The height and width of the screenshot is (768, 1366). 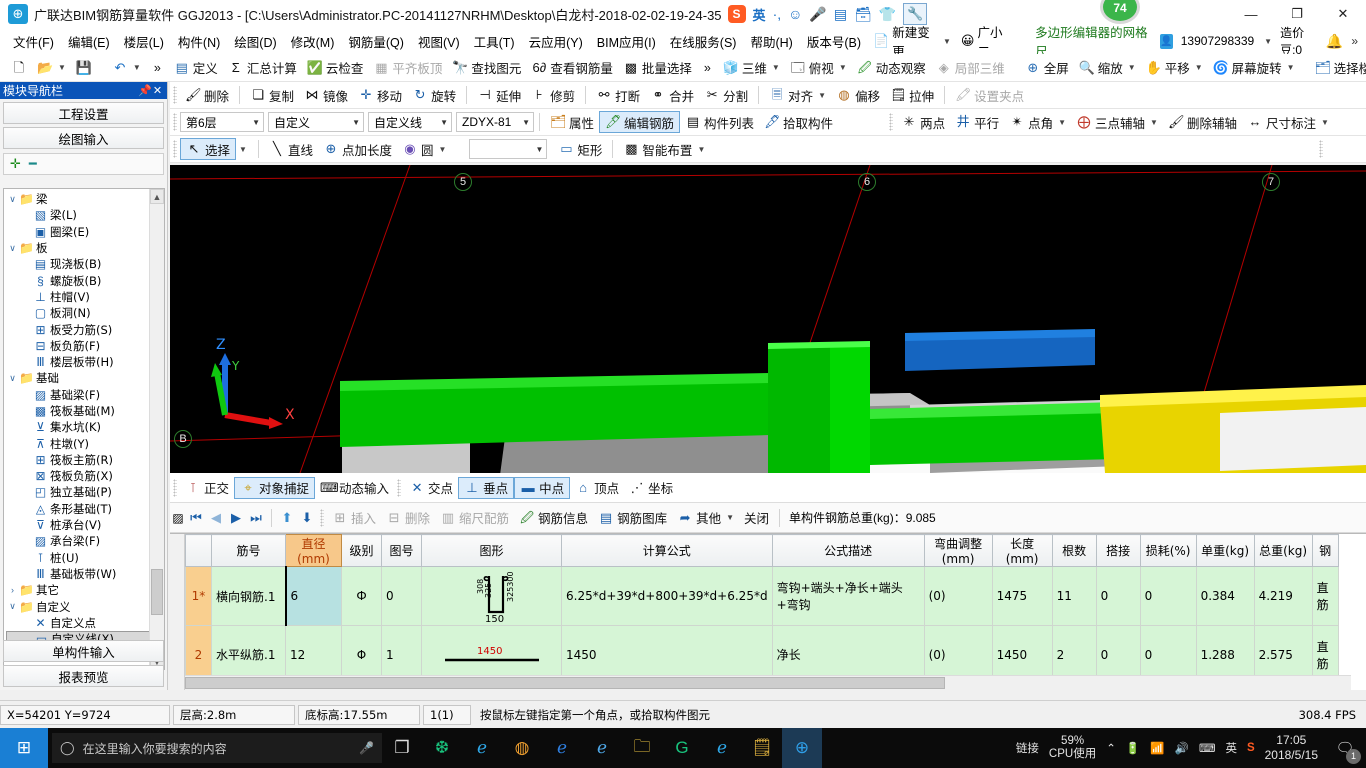 What do you see at coordinates (262, 68) in the screenshot?
I see `summary-calc-button: Σ 汇总计算` at bounding box center [262, 68].